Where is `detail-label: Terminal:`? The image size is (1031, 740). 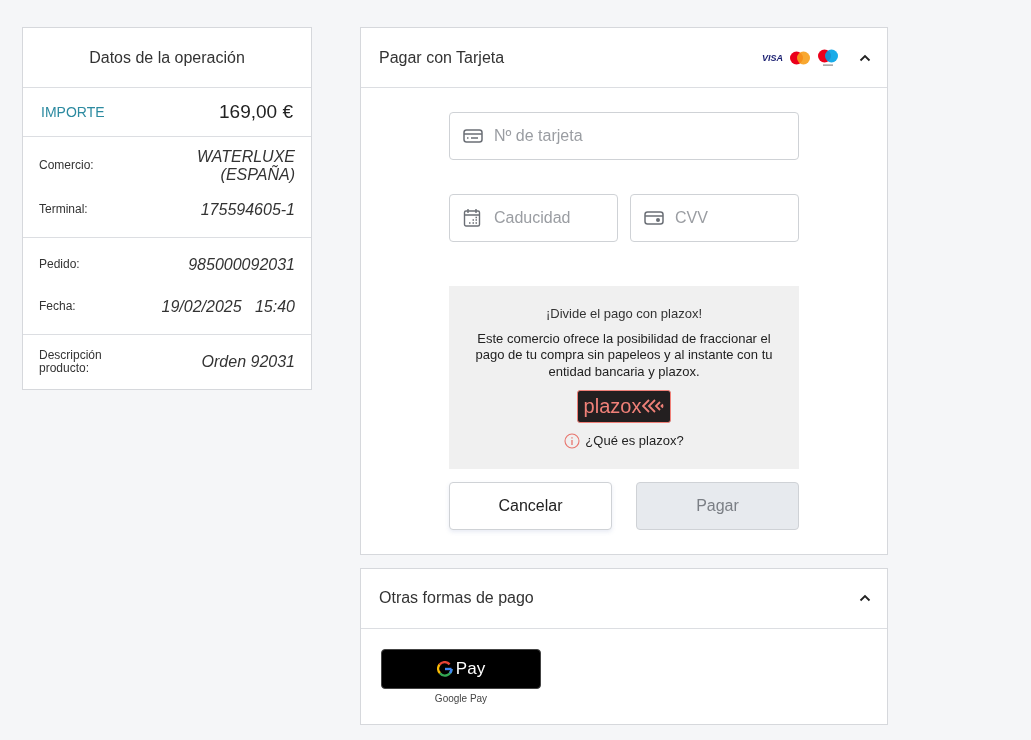
detail-label: Terminal: is located at coordinates (64, 210).